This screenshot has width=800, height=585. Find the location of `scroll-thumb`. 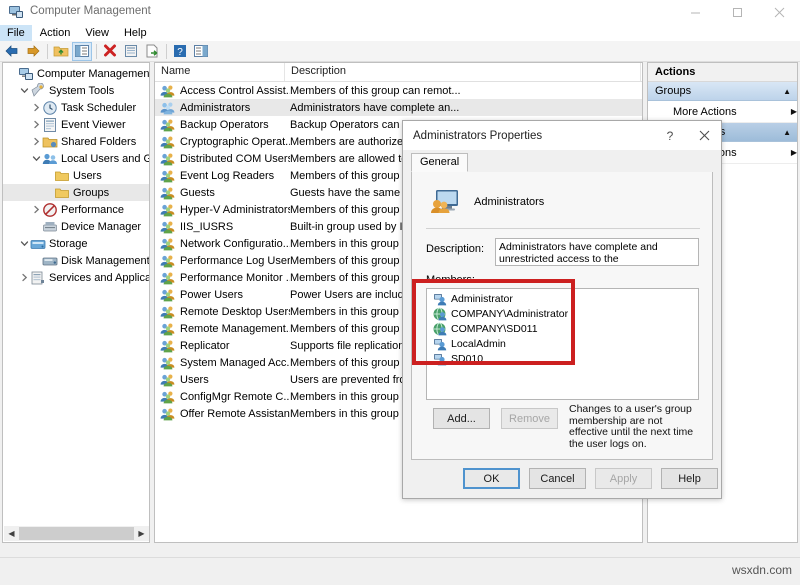

scroll-thumb is located at coordinates (76, 533).